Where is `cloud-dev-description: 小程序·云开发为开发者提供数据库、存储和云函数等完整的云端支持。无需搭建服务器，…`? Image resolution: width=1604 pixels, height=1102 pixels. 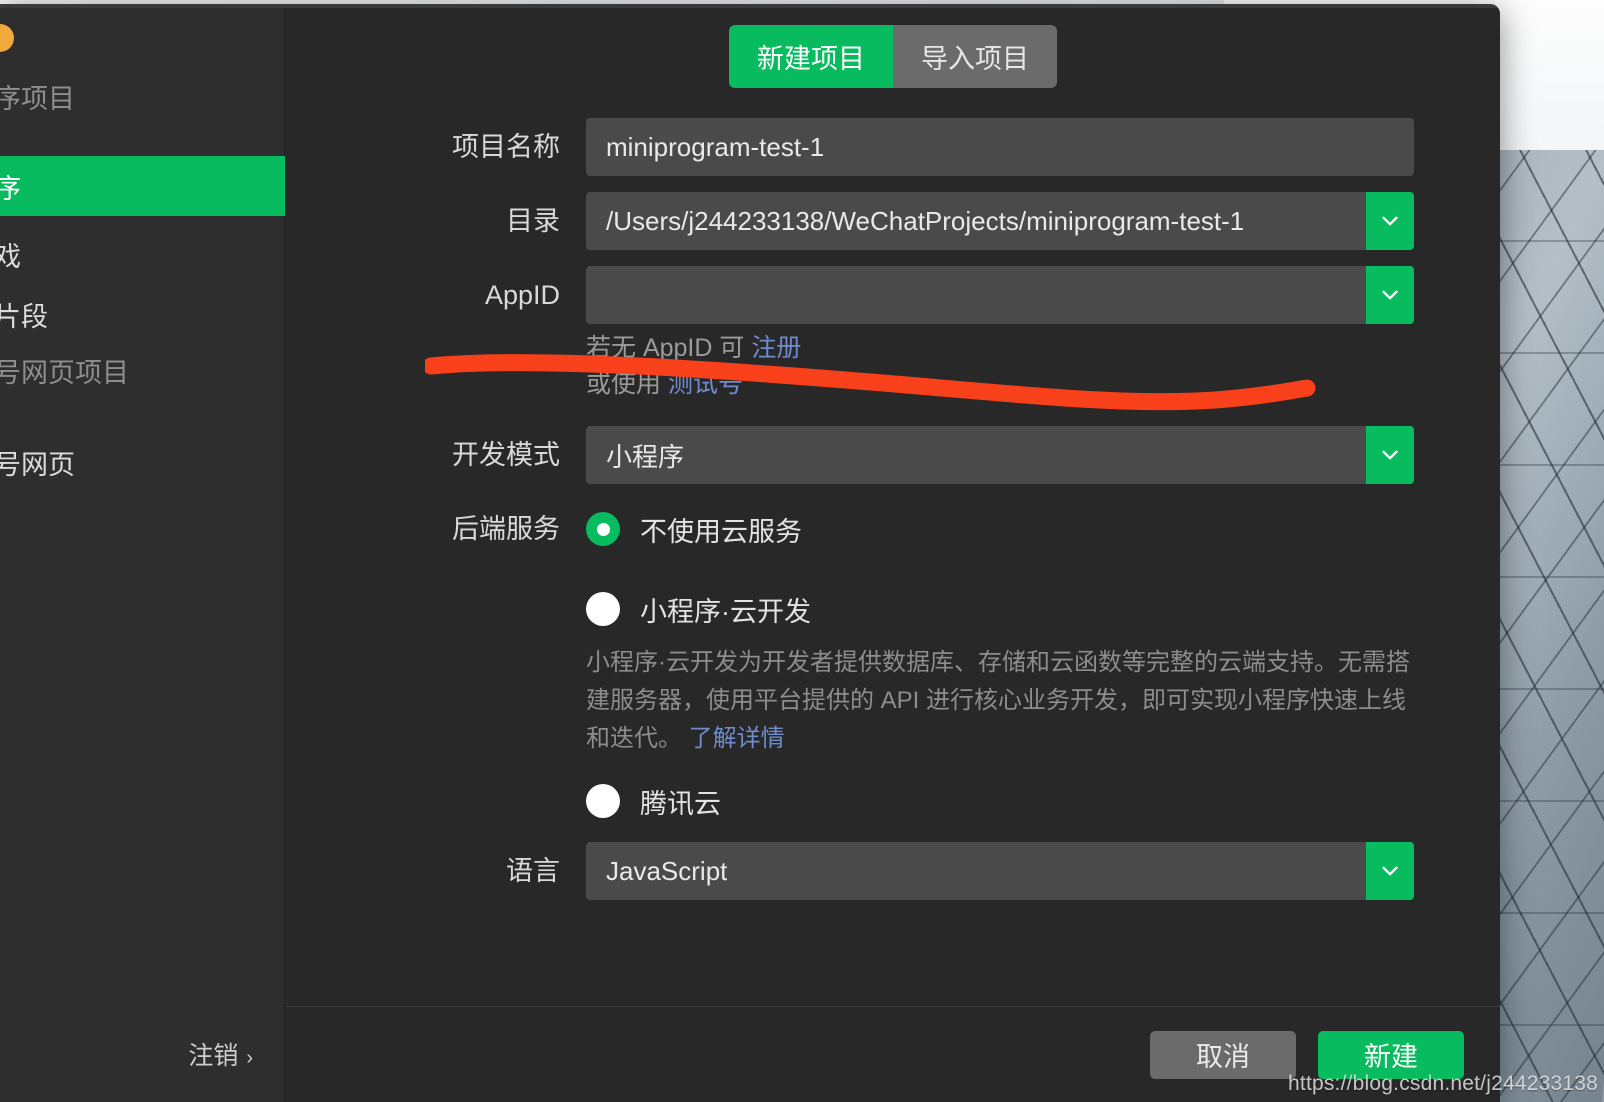 cloud-dev-description: 小程序·云开发为开发者提供数据库、存储和云函数等完整的云端支持。无需搭建服务器，… is located at coordinates (1001, 698).